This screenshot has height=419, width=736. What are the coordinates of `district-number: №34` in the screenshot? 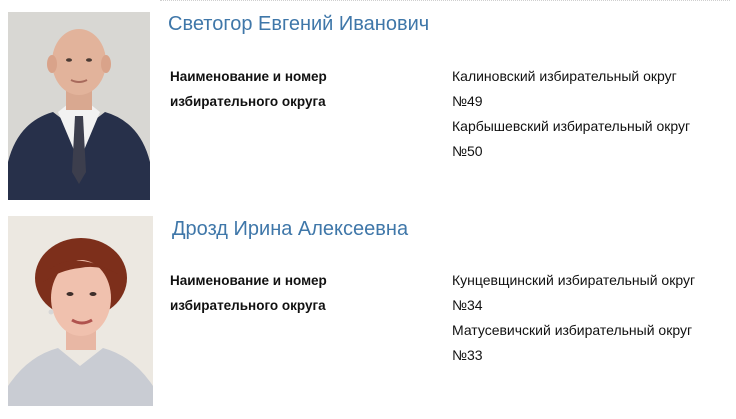 It's located at (467, 305).